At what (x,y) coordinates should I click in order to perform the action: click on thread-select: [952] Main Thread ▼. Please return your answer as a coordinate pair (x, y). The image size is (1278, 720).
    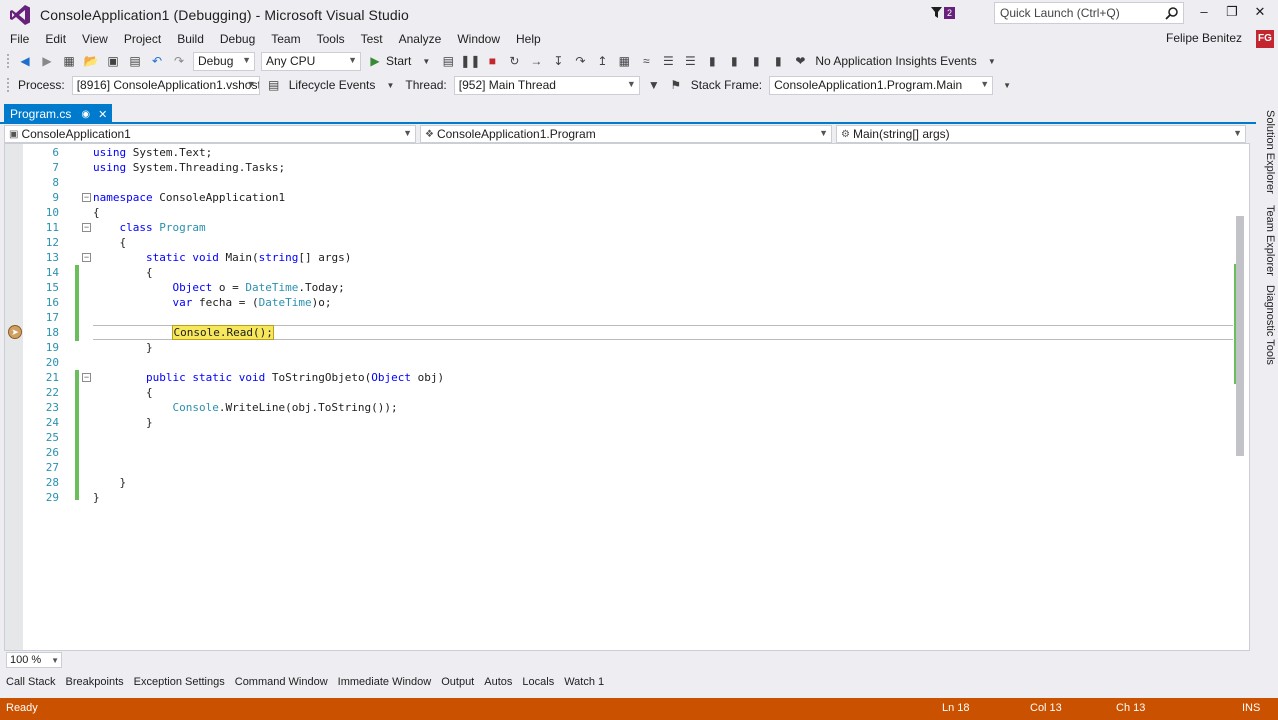
    Looking at the image, I should click on (546, 85).